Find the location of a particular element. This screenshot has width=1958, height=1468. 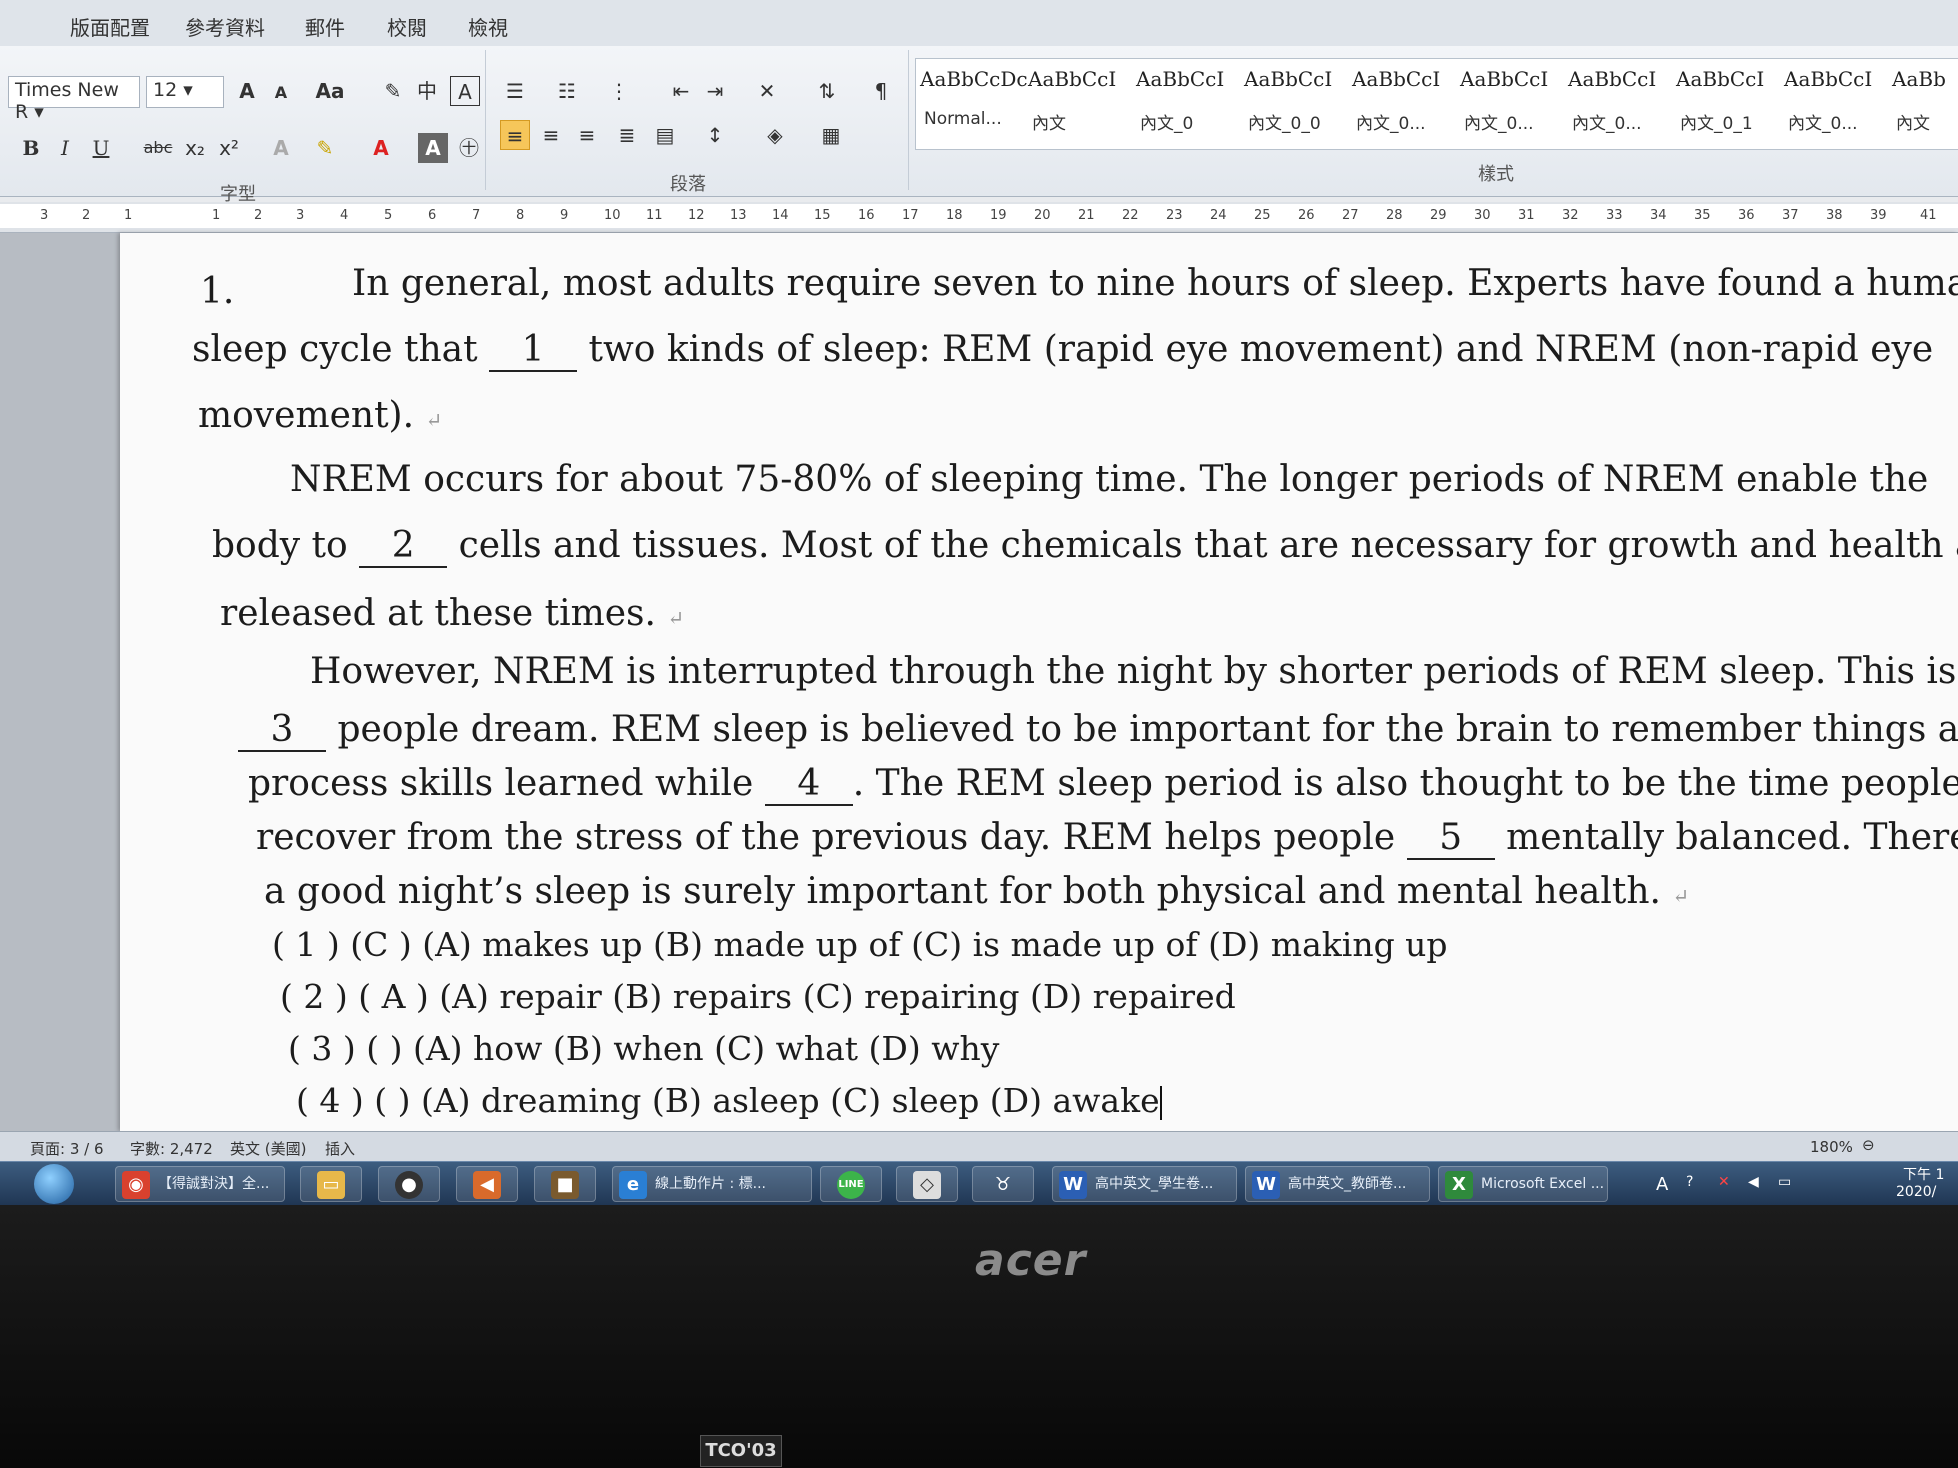

clock-time: 下午 1 is located at coordinates (1923, 1174).